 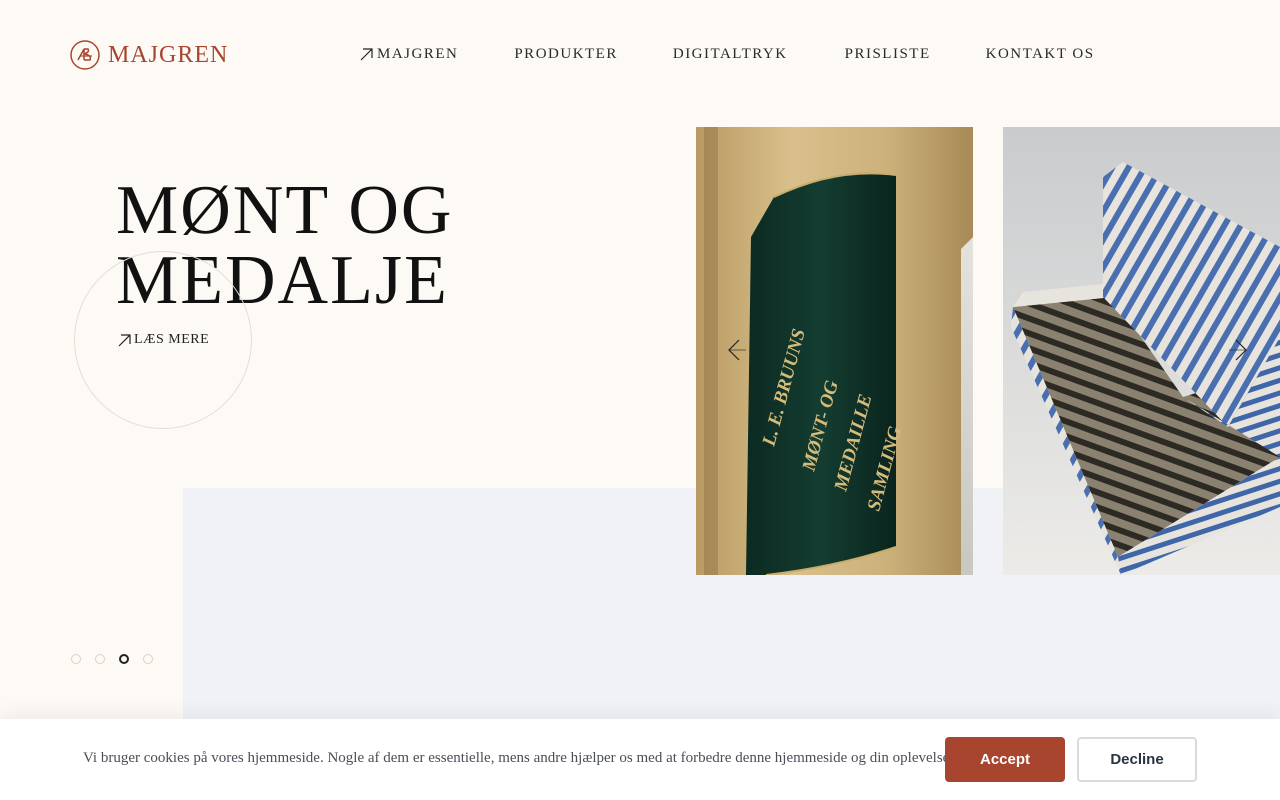 I want to click on decline-button: Decline, so click(x=1137, y=759).